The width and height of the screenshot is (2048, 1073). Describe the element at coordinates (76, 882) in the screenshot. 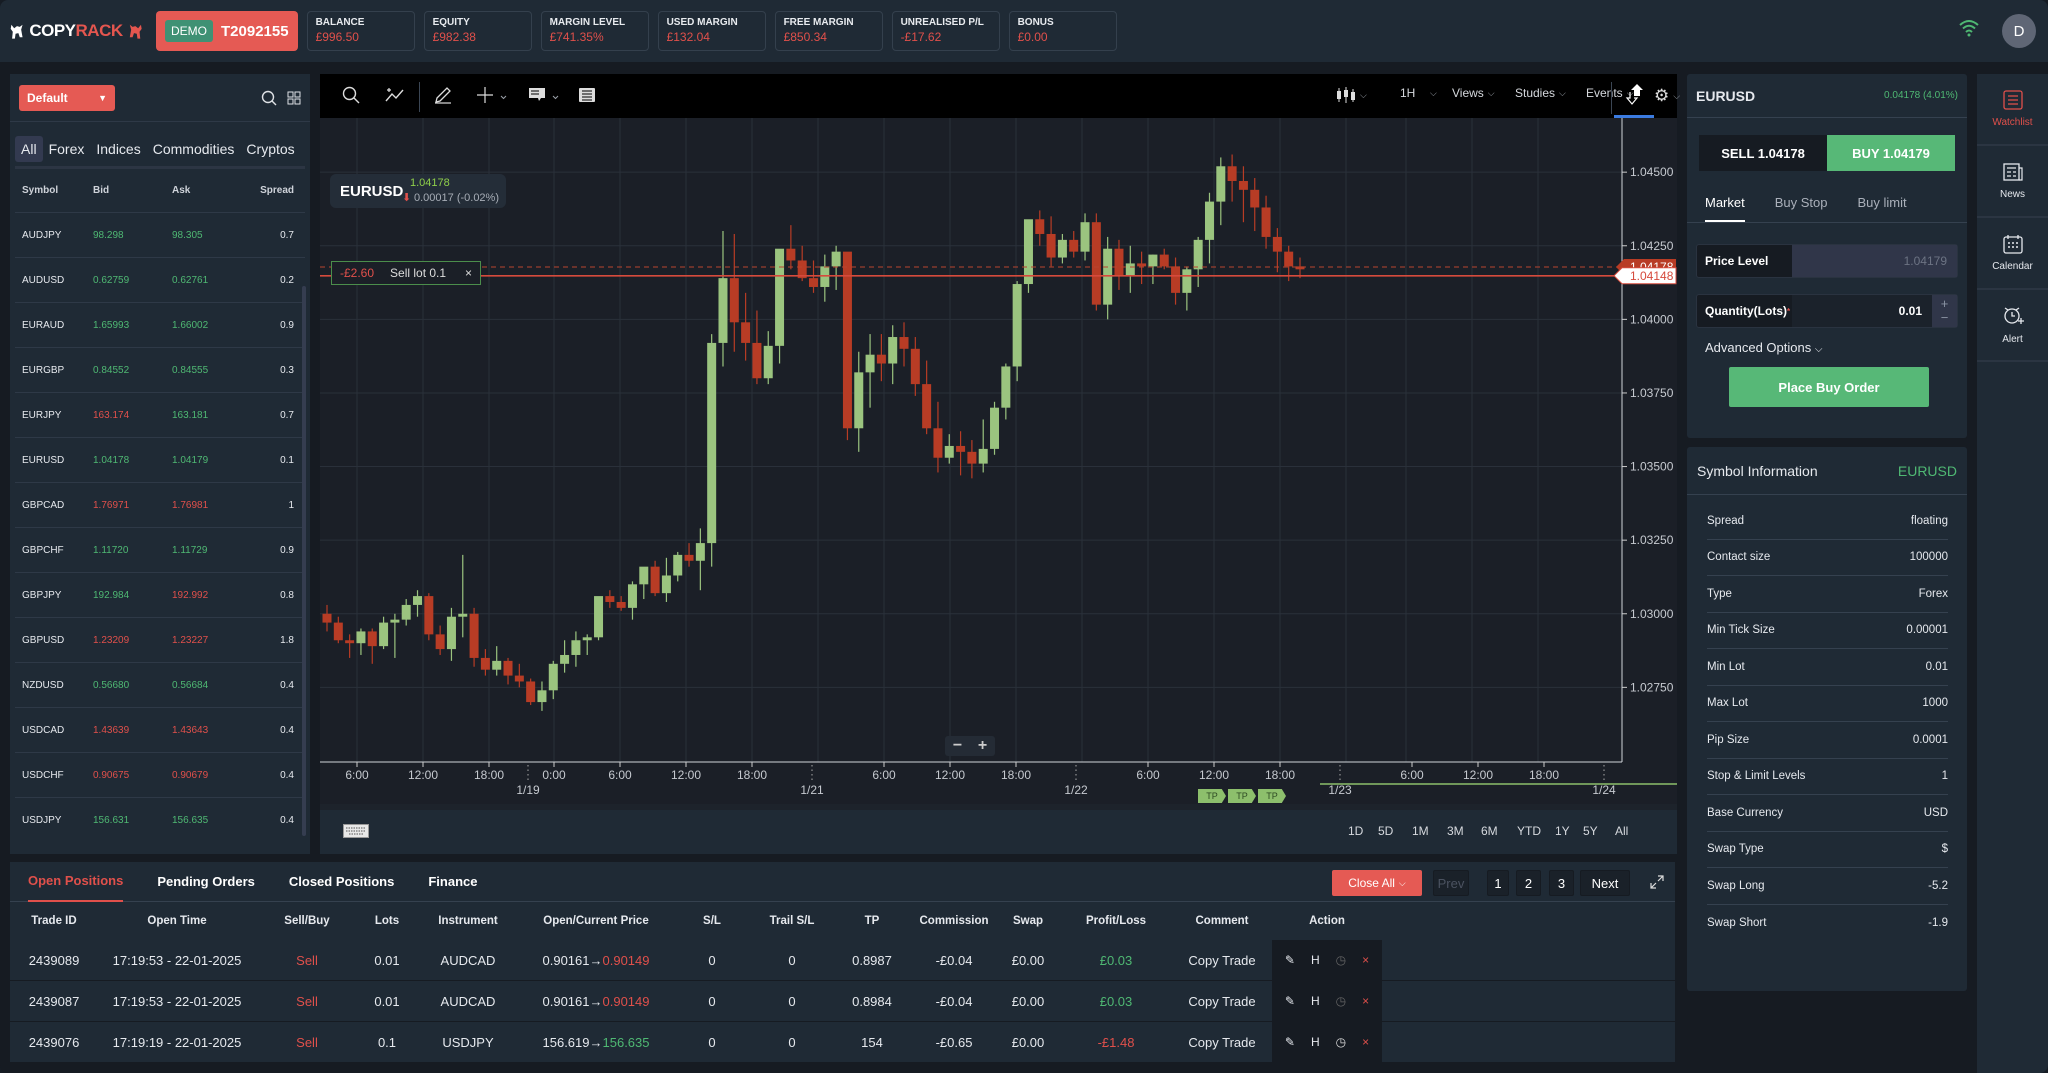

I see `tab-open-positions: Open Positions` at that location.